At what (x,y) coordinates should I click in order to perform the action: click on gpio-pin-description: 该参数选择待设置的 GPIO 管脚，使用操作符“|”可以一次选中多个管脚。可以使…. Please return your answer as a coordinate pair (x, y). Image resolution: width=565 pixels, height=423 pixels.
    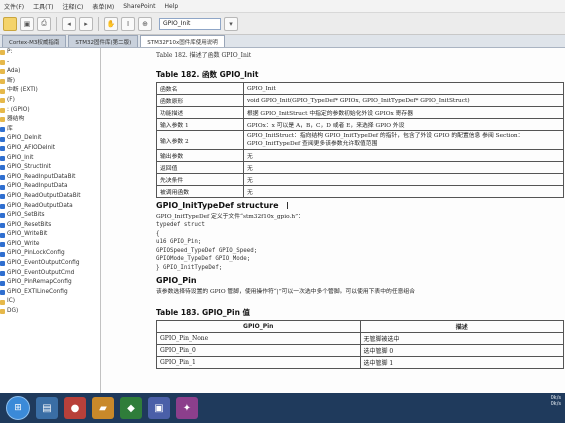
    Looking at the image, I should click on (286, 291).